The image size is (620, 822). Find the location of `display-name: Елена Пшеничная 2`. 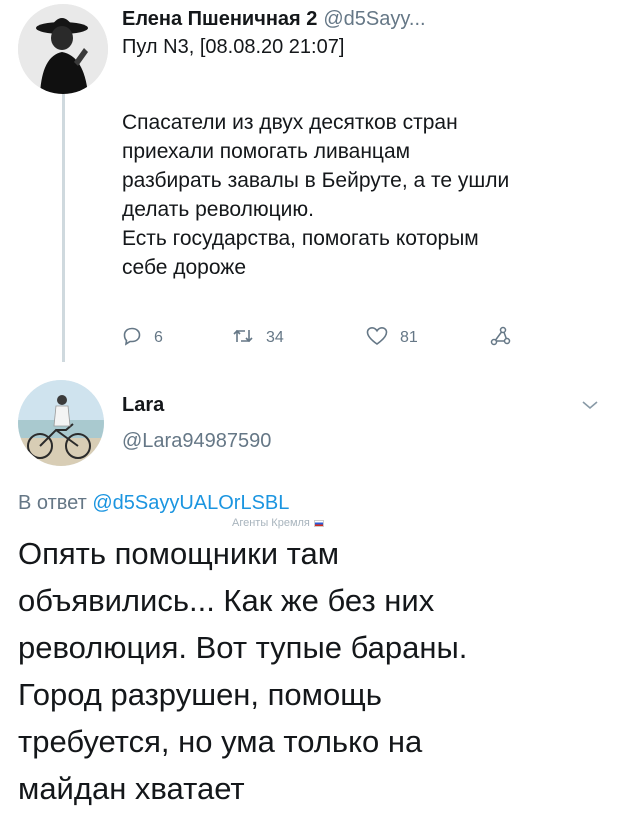

display-name: Елена Пшеничная 2 is located at coordinates (219, 19).